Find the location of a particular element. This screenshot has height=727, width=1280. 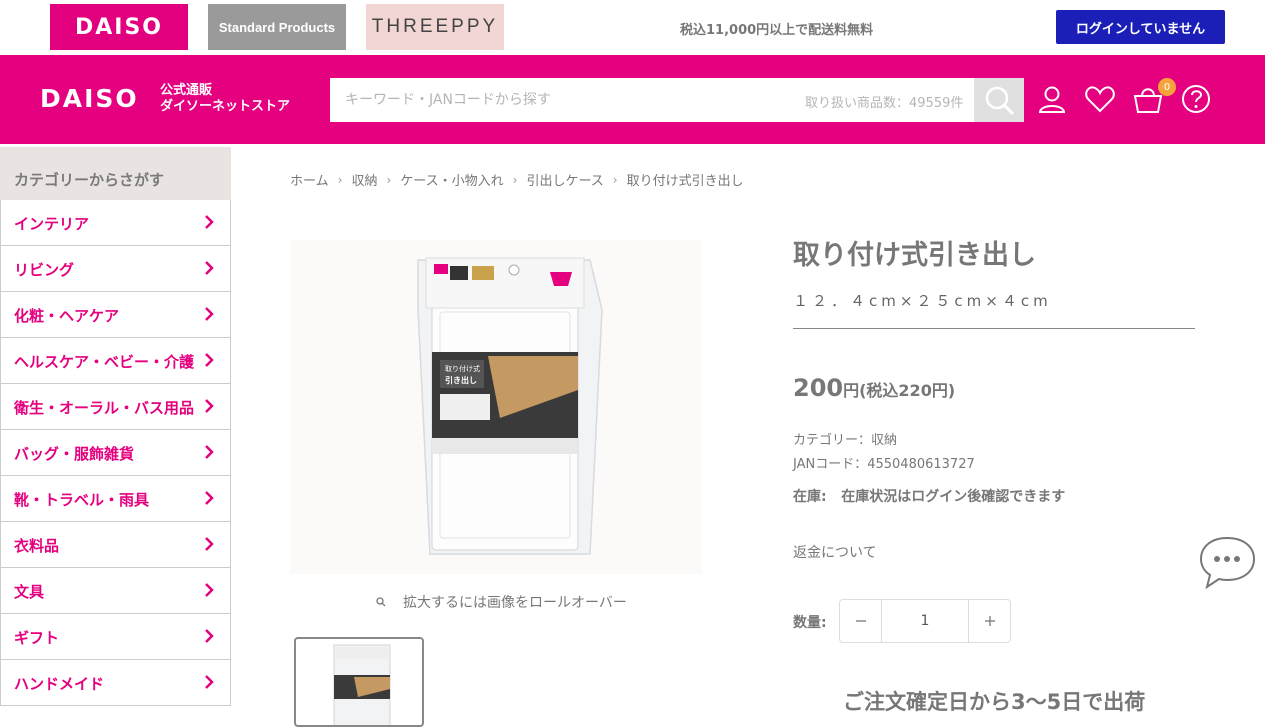

search-icon is located at coordinates (999, 100).